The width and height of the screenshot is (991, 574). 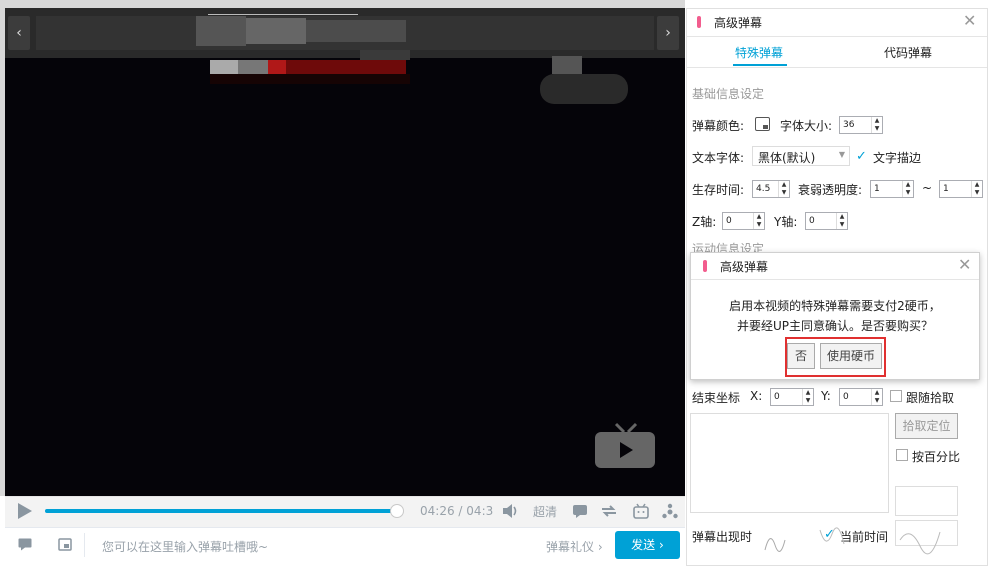 I want to click on color-label: 弹幕颜色:, so click(x=718, y=126).